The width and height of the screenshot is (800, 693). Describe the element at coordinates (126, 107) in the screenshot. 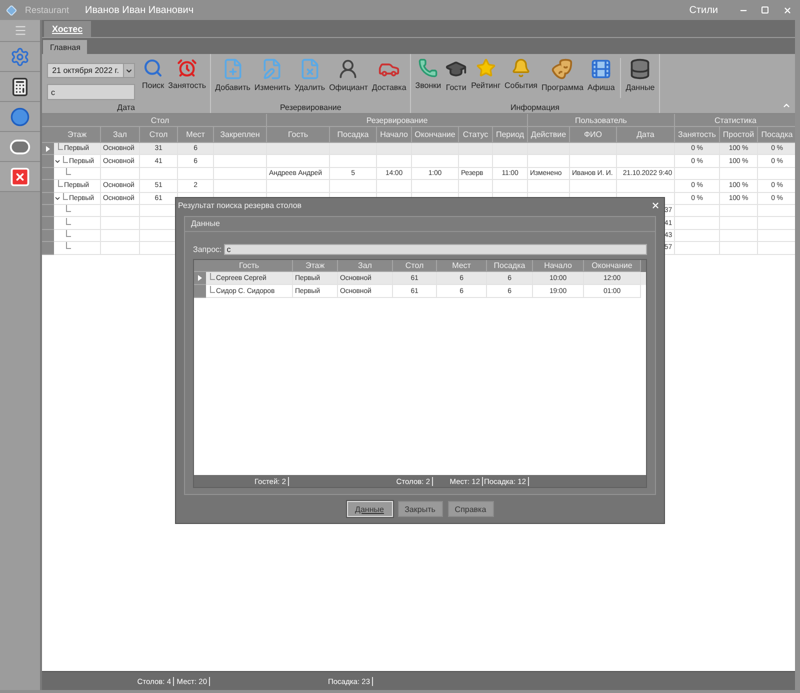

I see `group-label: Дата` at that location.